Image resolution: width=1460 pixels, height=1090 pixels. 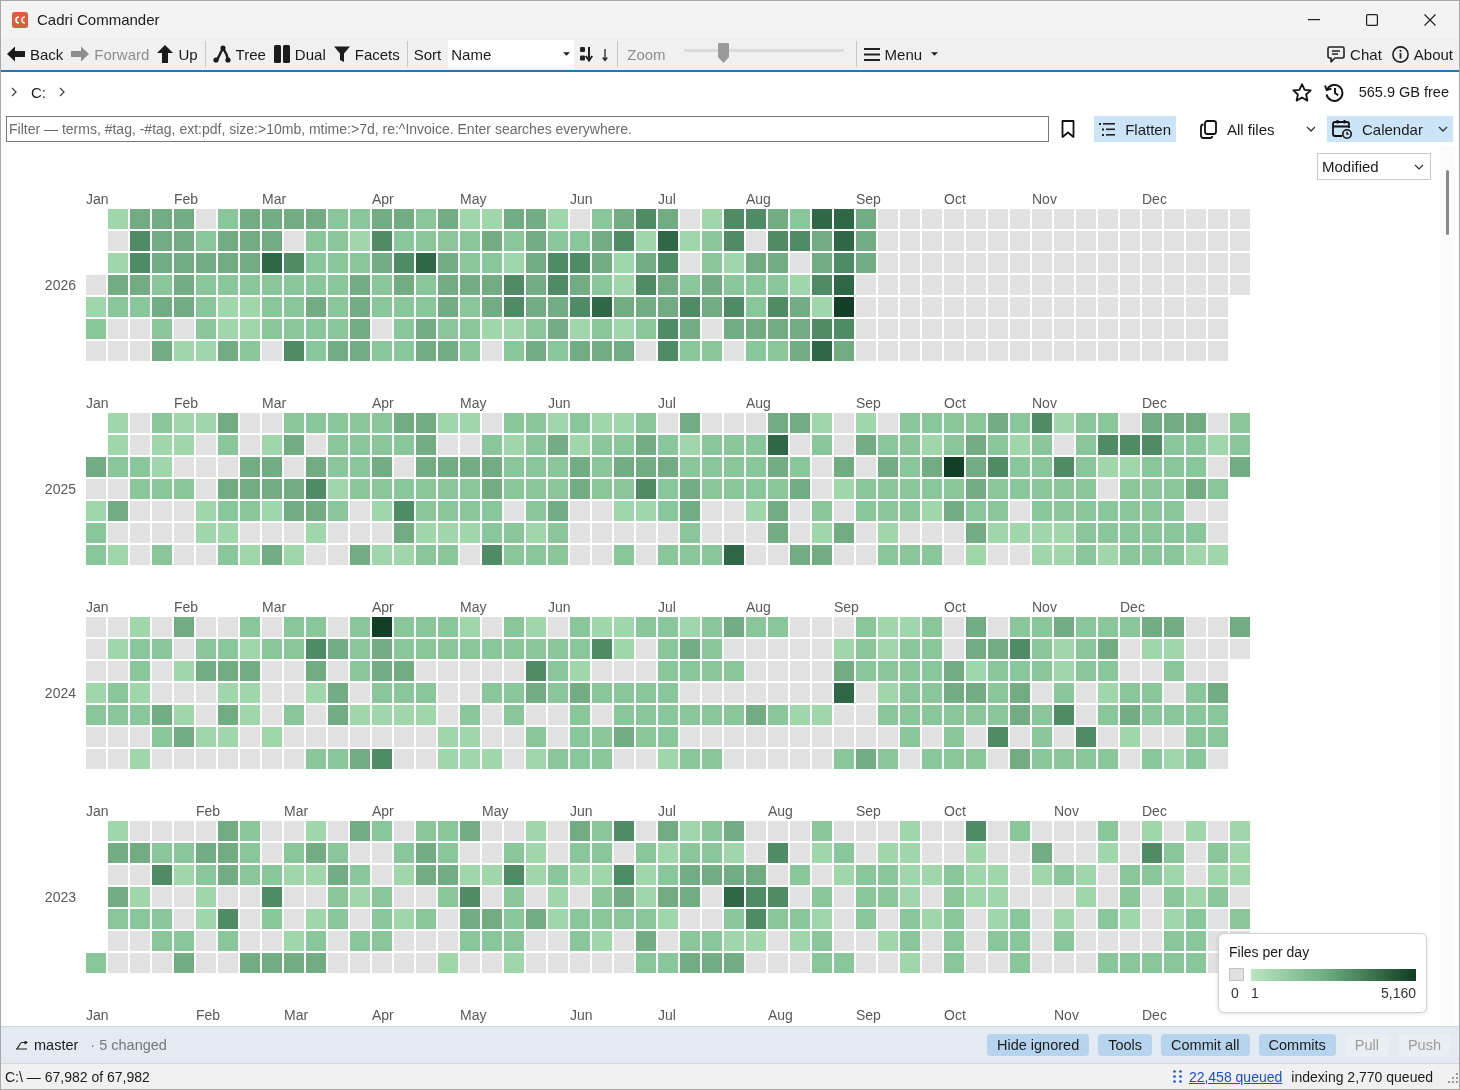 What do you see at coordinates (1314, 19) in the screenshot?
I see `minimize-icon` at bounding box center [1314, 19].